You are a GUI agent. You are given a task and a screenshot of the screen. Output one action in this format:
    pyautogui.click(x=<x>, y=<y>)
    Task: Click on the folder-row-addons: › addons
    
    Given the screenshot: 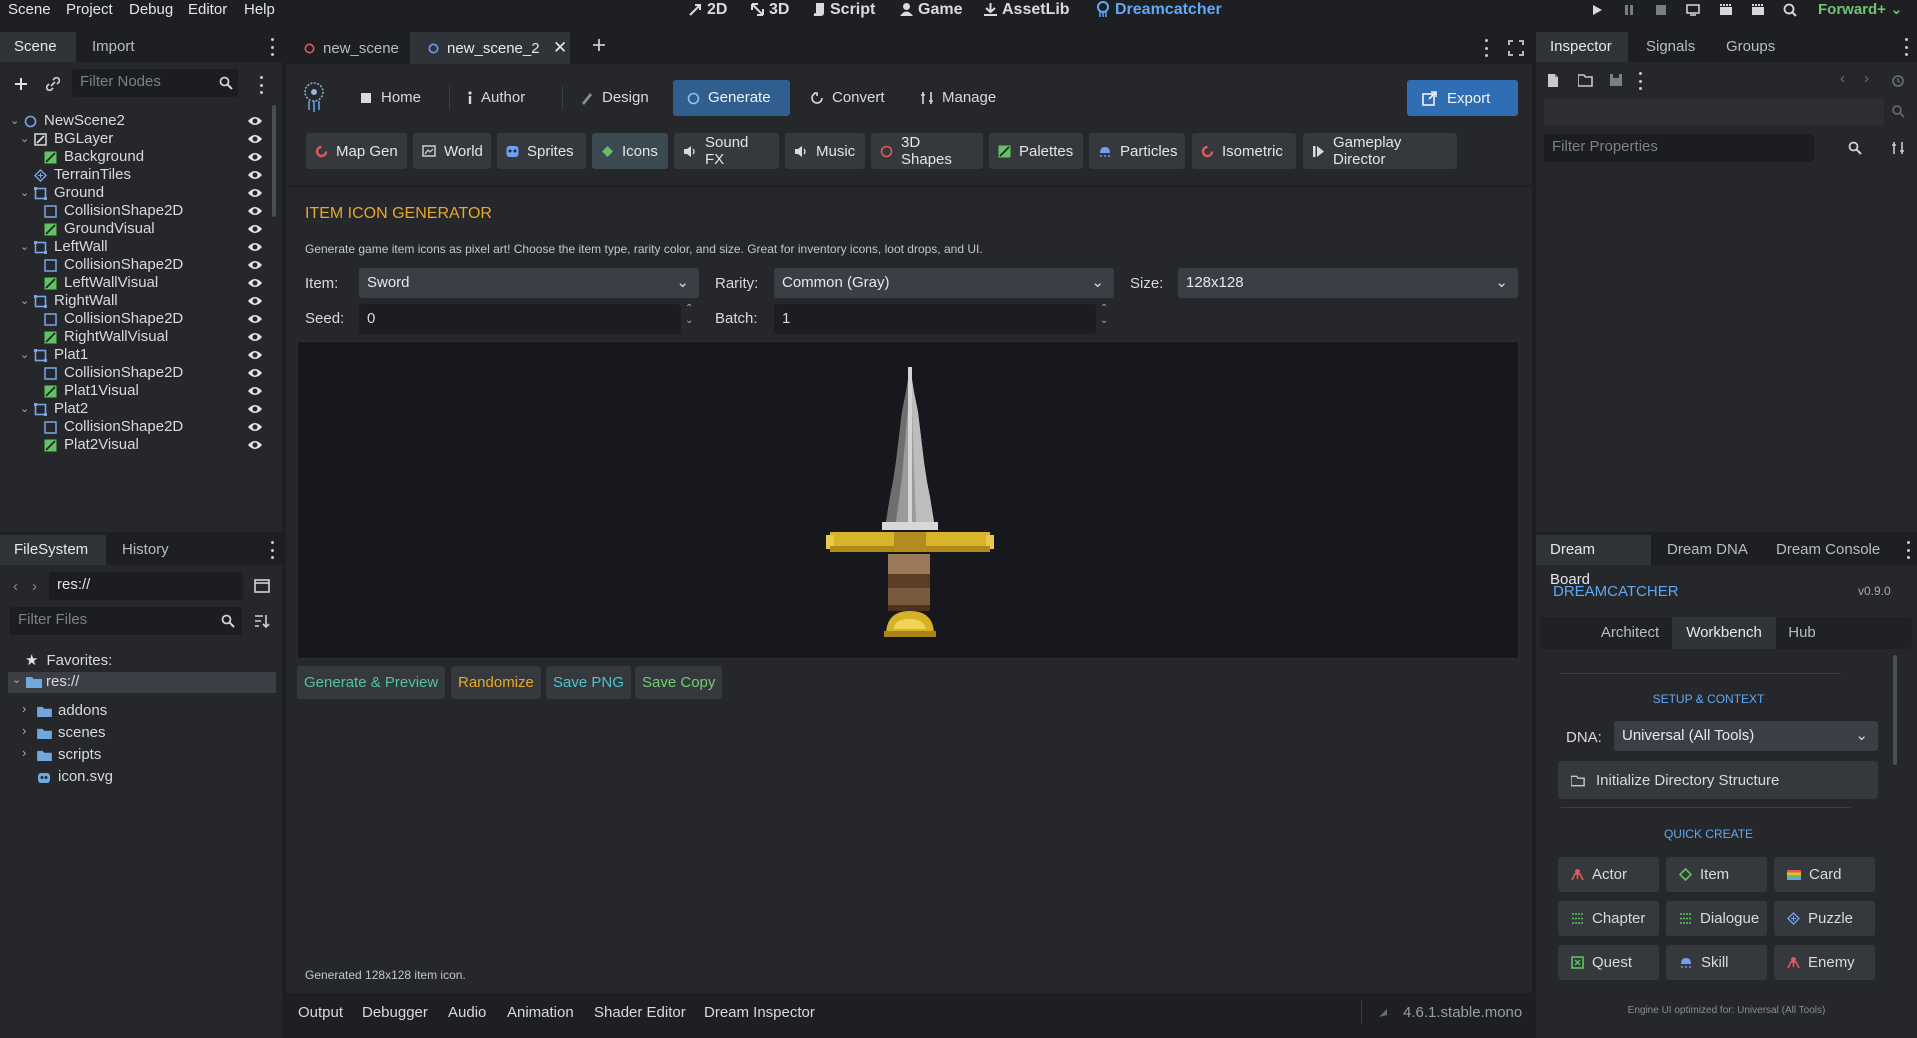 What is the action you would take?
    pyautogui.click(x=145, y=712)
    